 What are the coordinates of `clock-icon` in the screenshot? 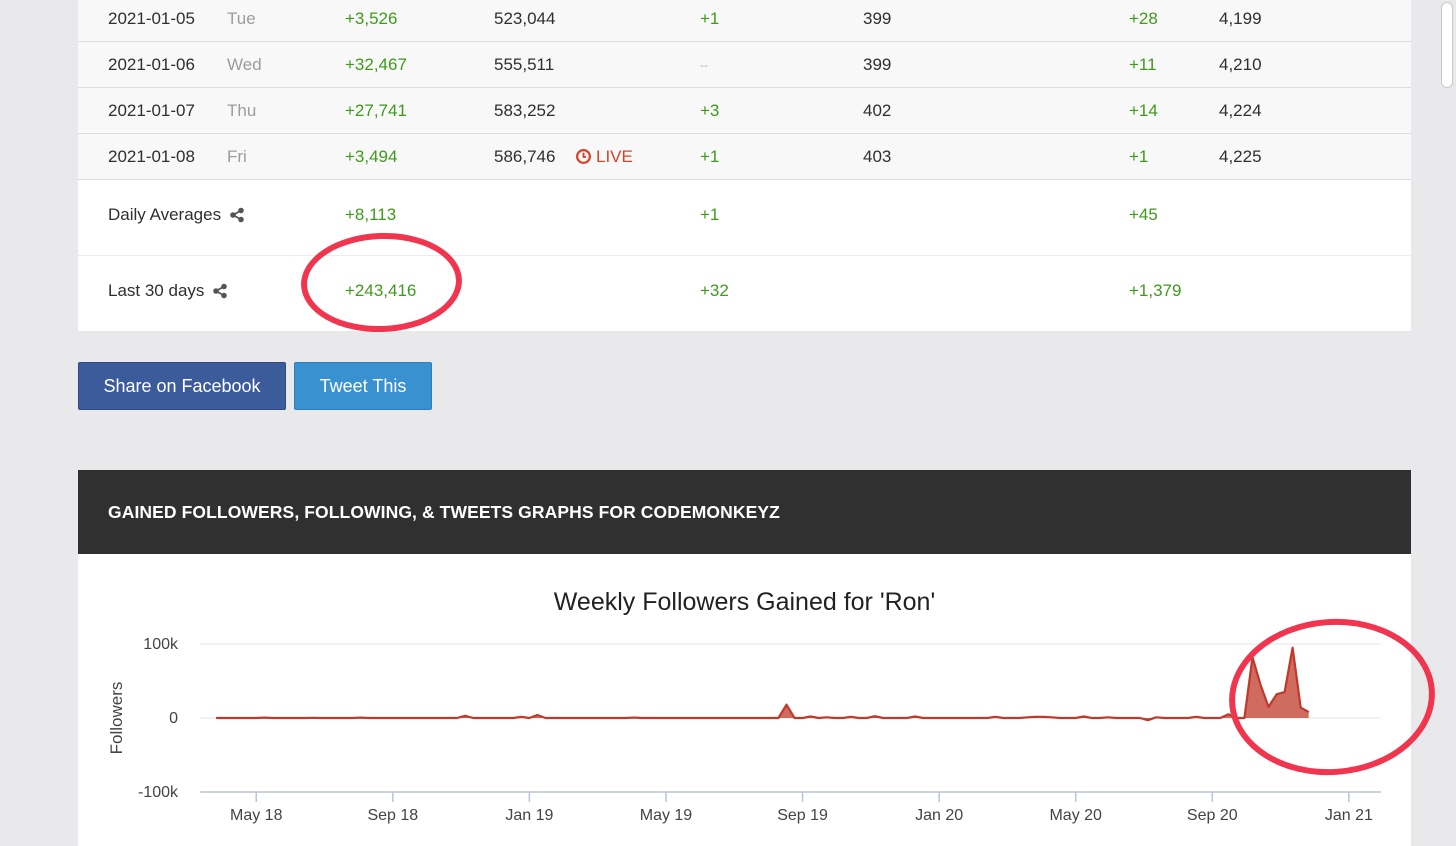 It's located at (583, 156).